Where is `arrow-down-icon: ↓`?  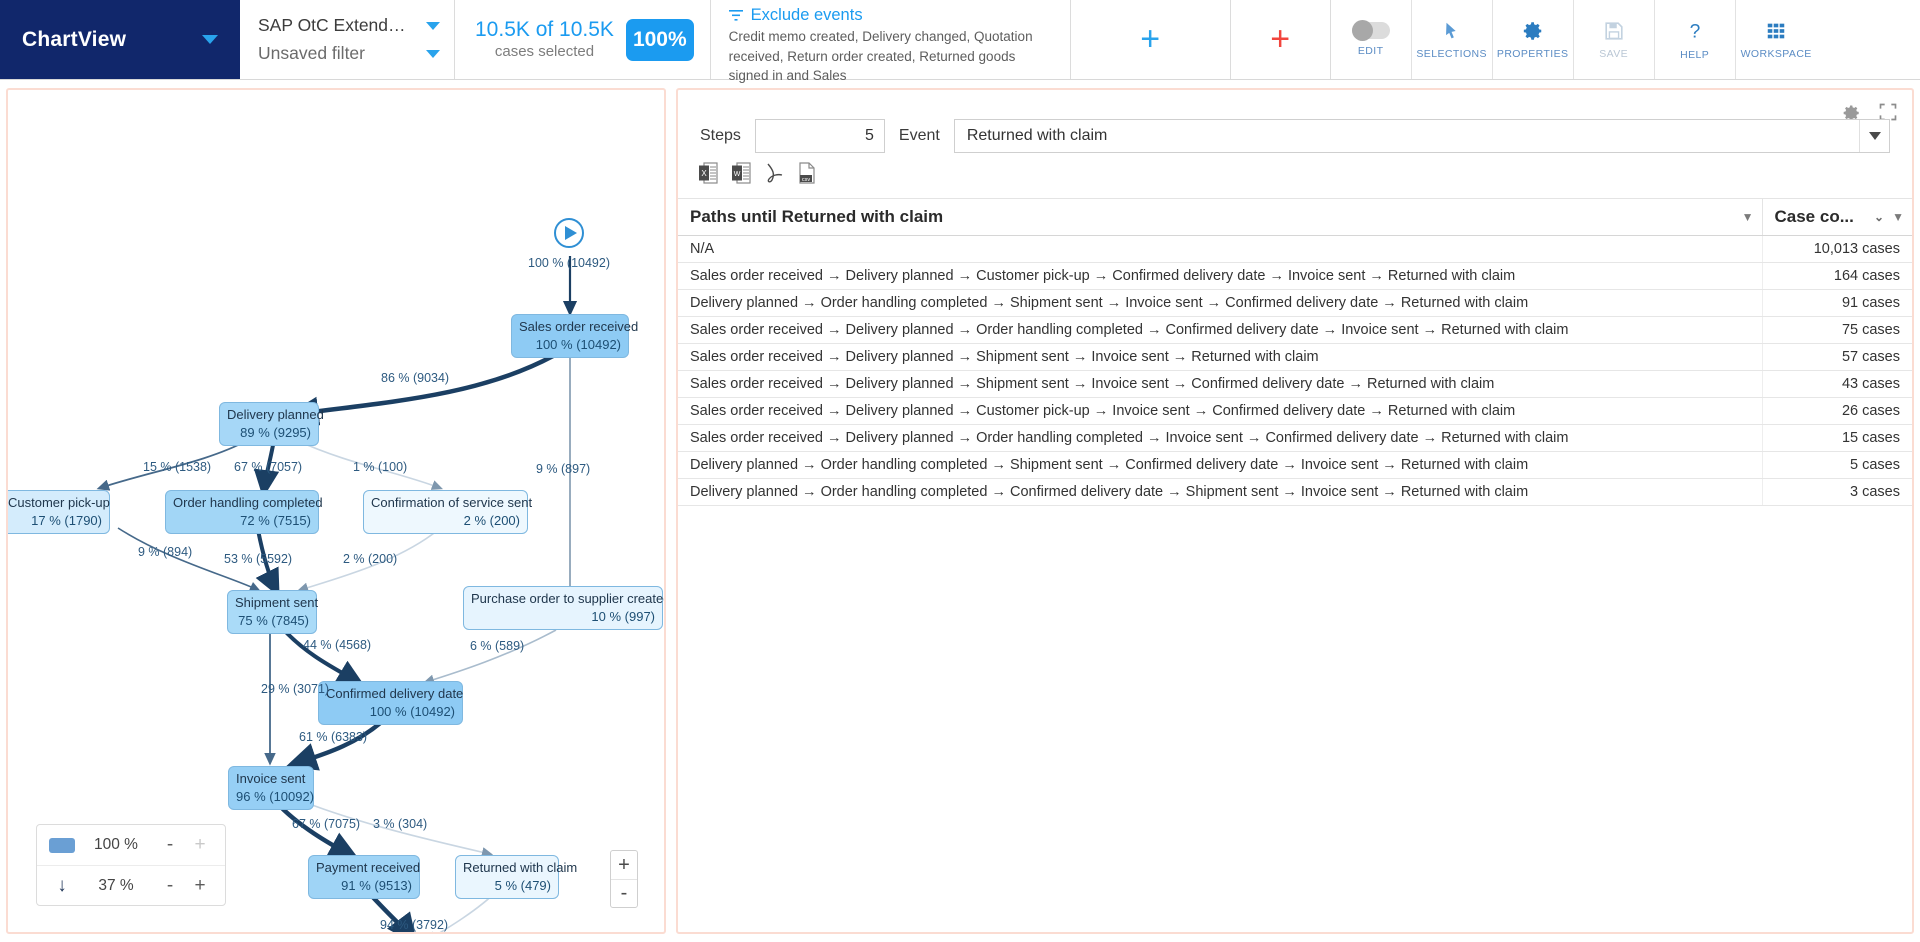 arrow-down-icon: ↓ is located at coordinates (62, 885).